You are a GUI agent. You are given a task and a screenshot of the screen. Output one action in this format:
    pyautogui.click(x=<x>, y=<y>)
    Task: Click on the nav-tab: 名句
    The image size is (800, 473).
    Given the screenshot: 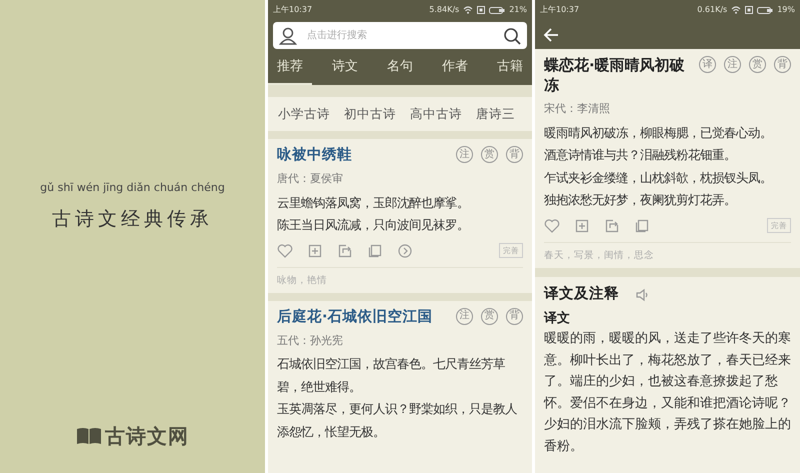 What is the action you would take?
    pyautogui.click(x=400, y=68)
    